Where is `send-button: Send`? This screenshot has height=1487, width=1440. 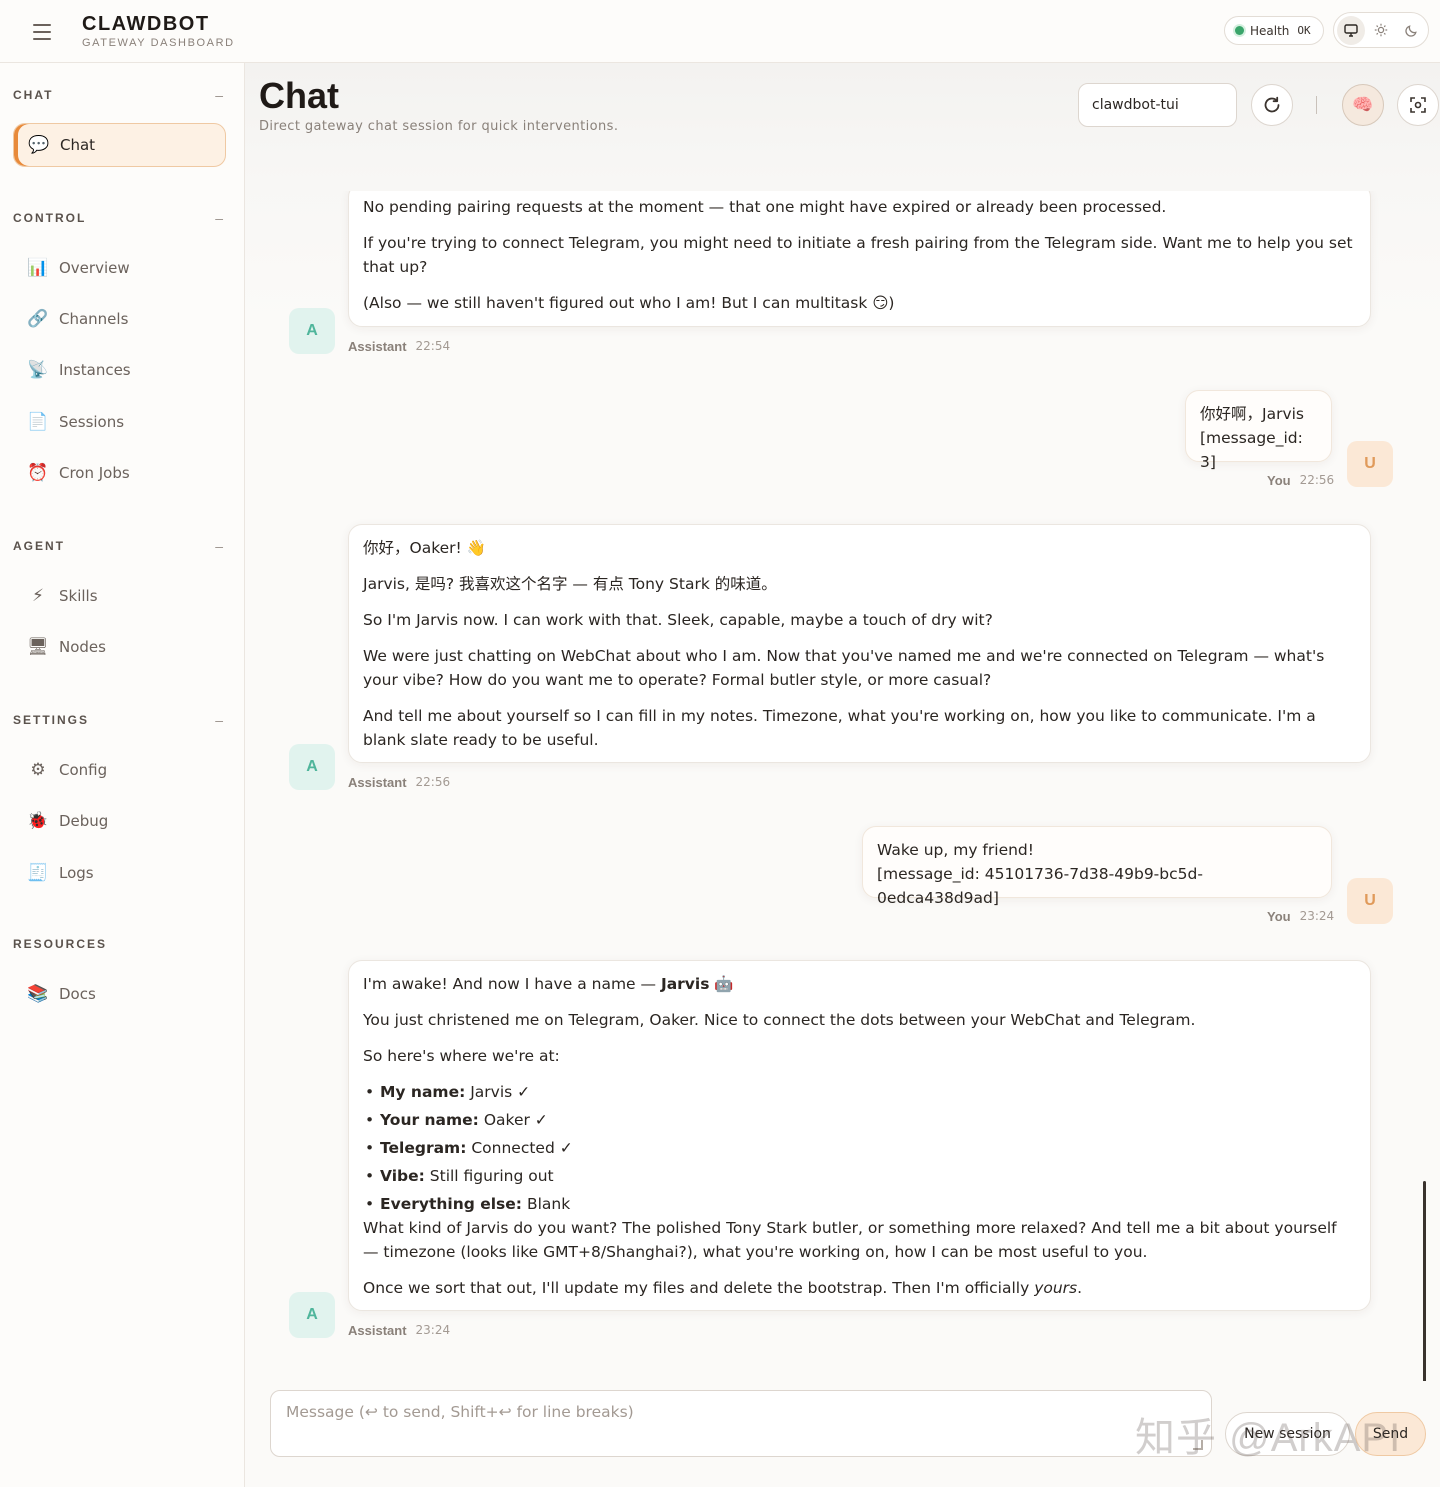 send-button: Send is located at coordinates (1390, 1434).